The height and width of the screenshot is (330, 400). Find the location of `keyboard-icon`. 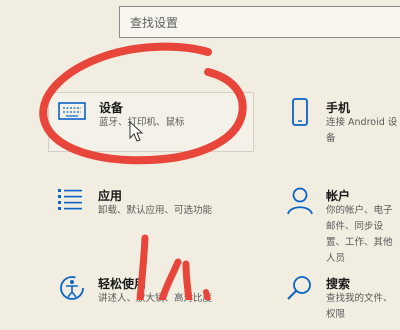

keyboard-icon is located at coordinates (72, 111).